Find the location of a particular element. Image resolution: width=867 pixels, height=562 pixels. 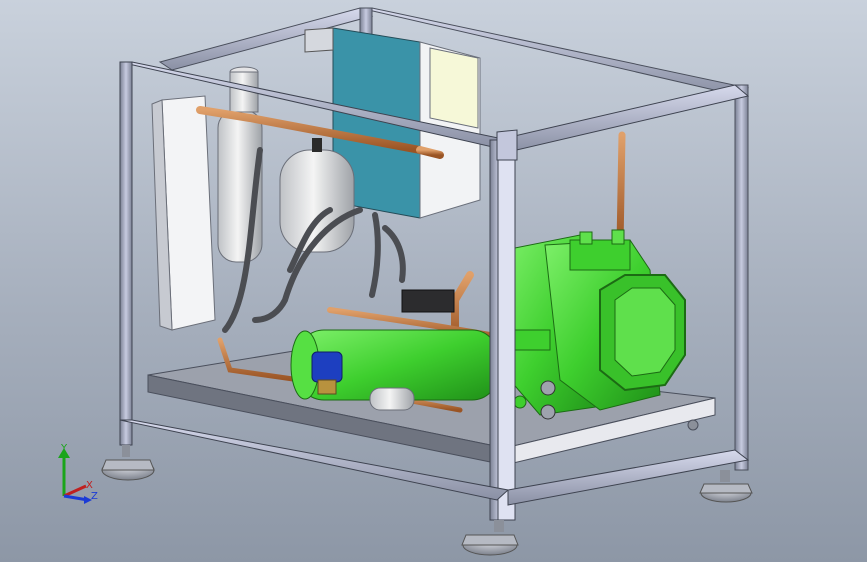

leveling-feet is located at coordinates (427, 500).